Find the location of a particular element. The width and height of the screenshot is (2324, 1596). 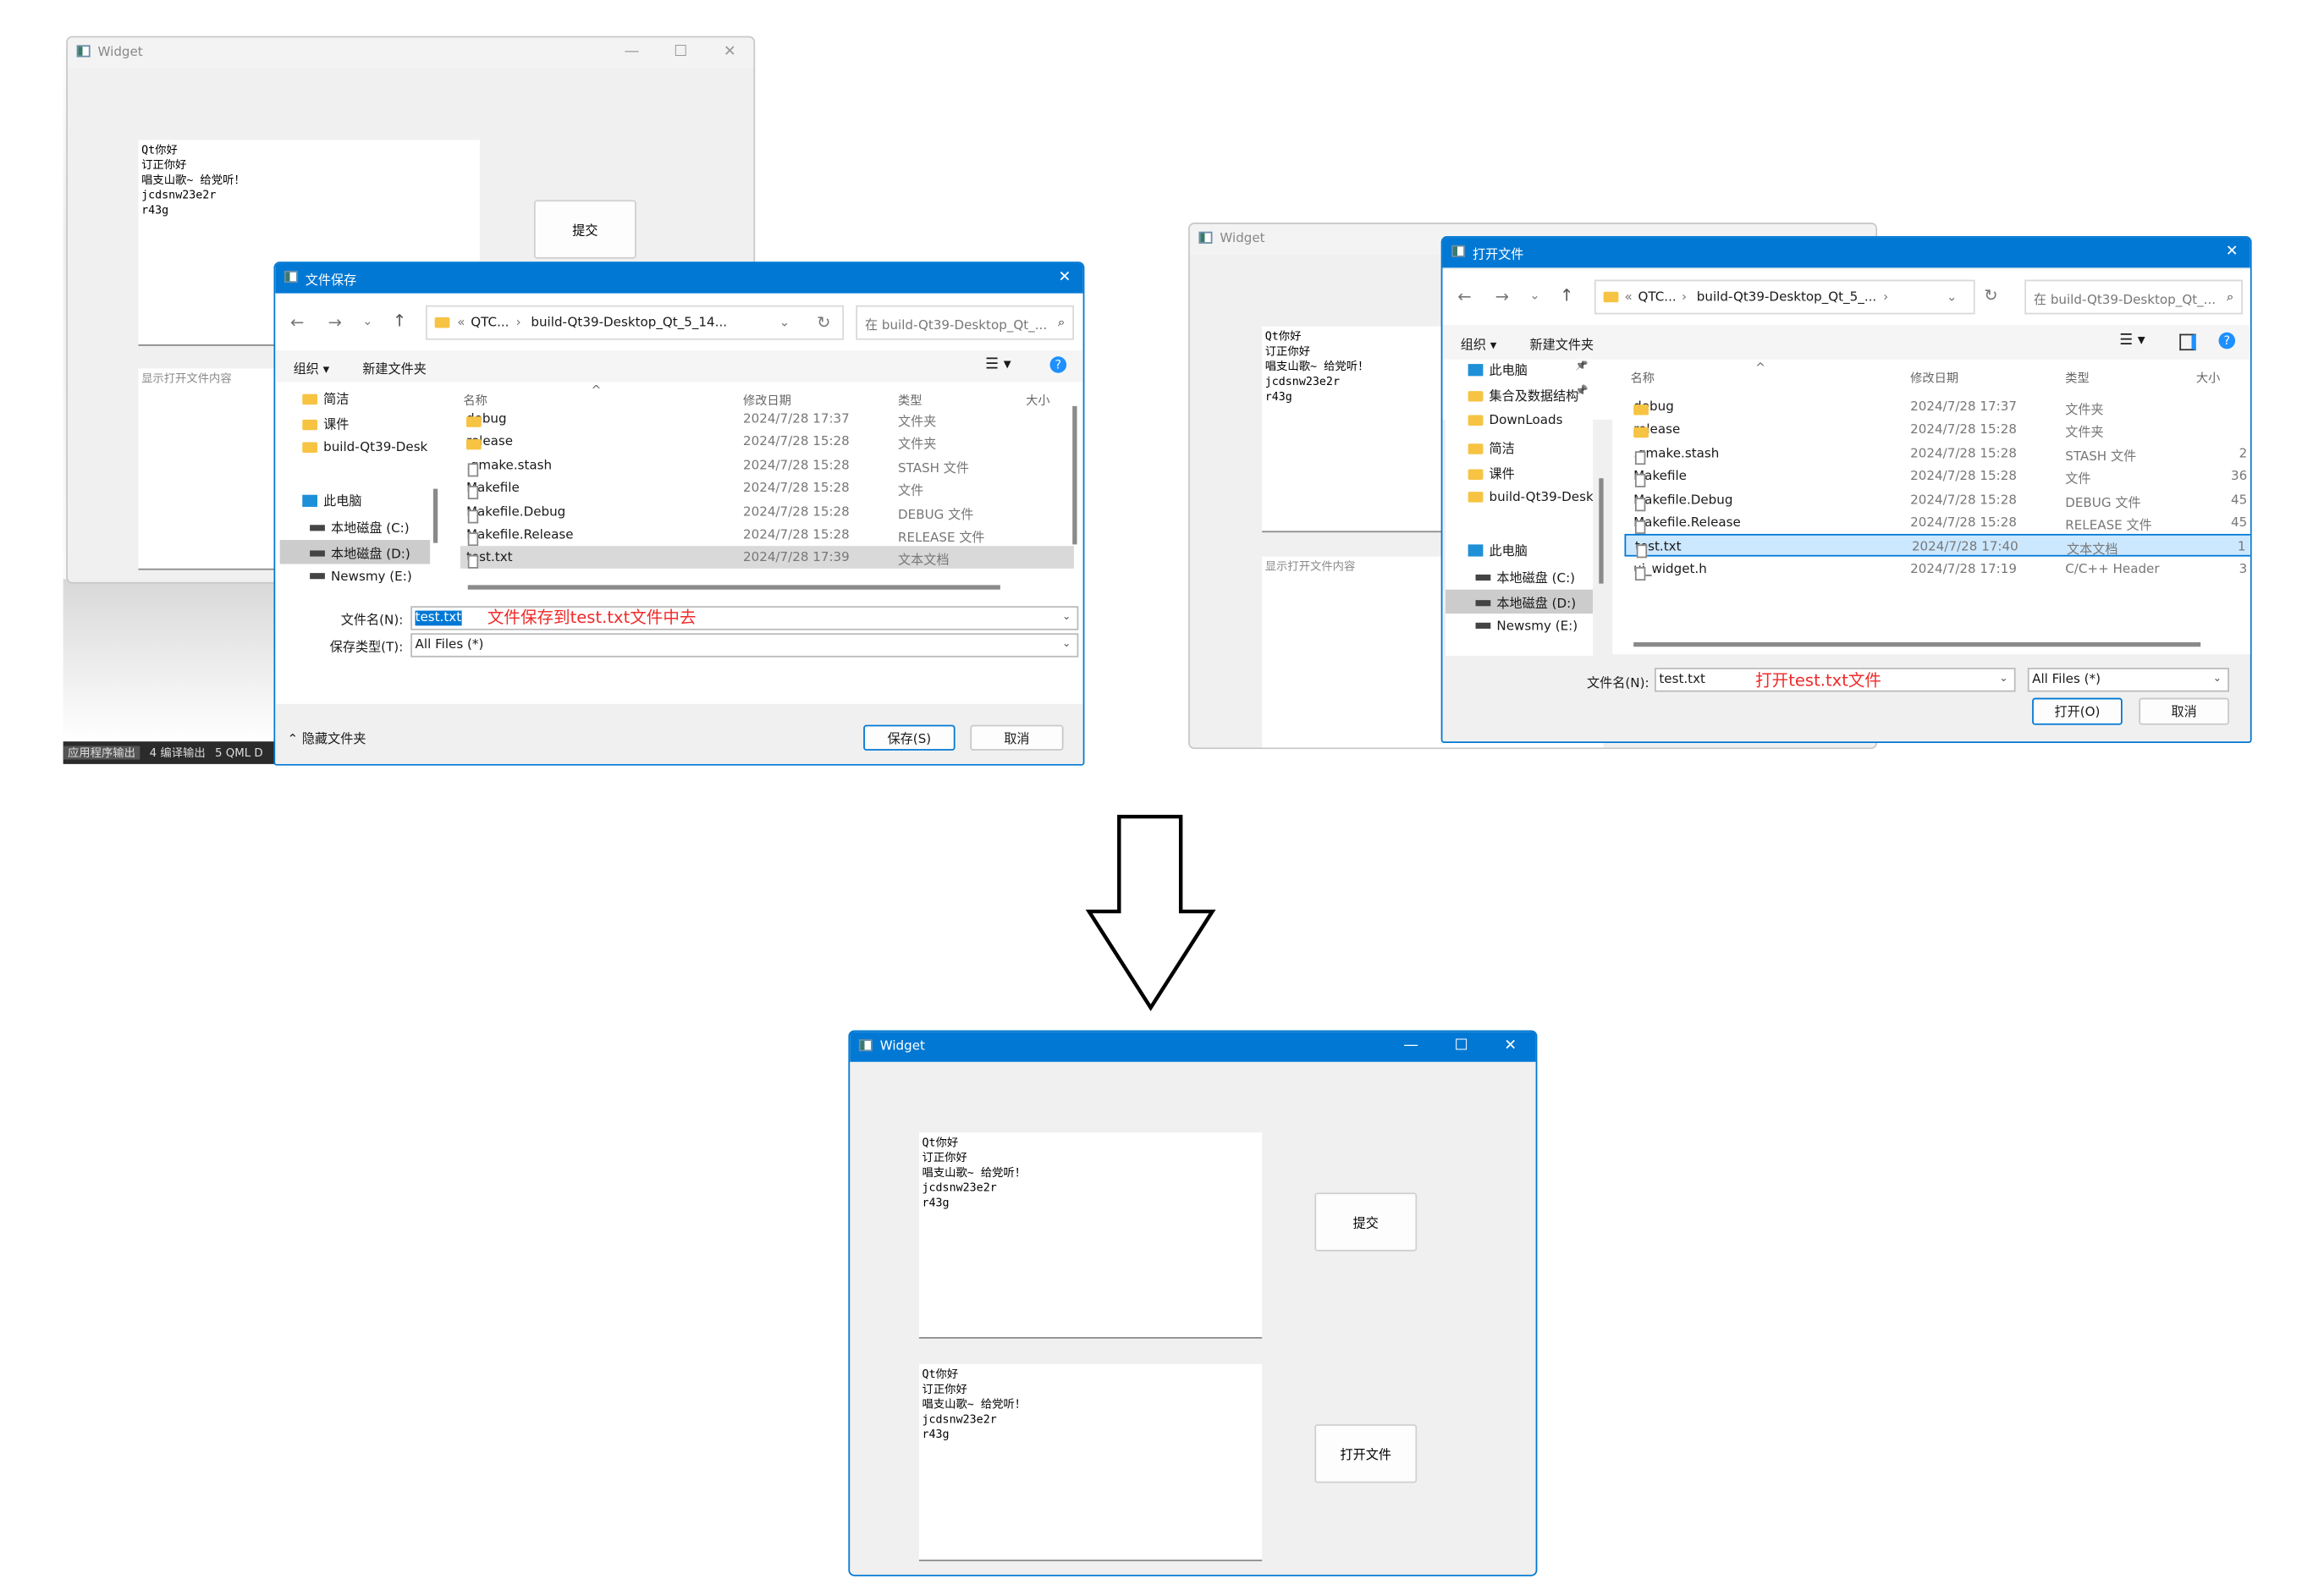

tab-compile-output: 4 编译输出 is located at coordinates (178, 753).